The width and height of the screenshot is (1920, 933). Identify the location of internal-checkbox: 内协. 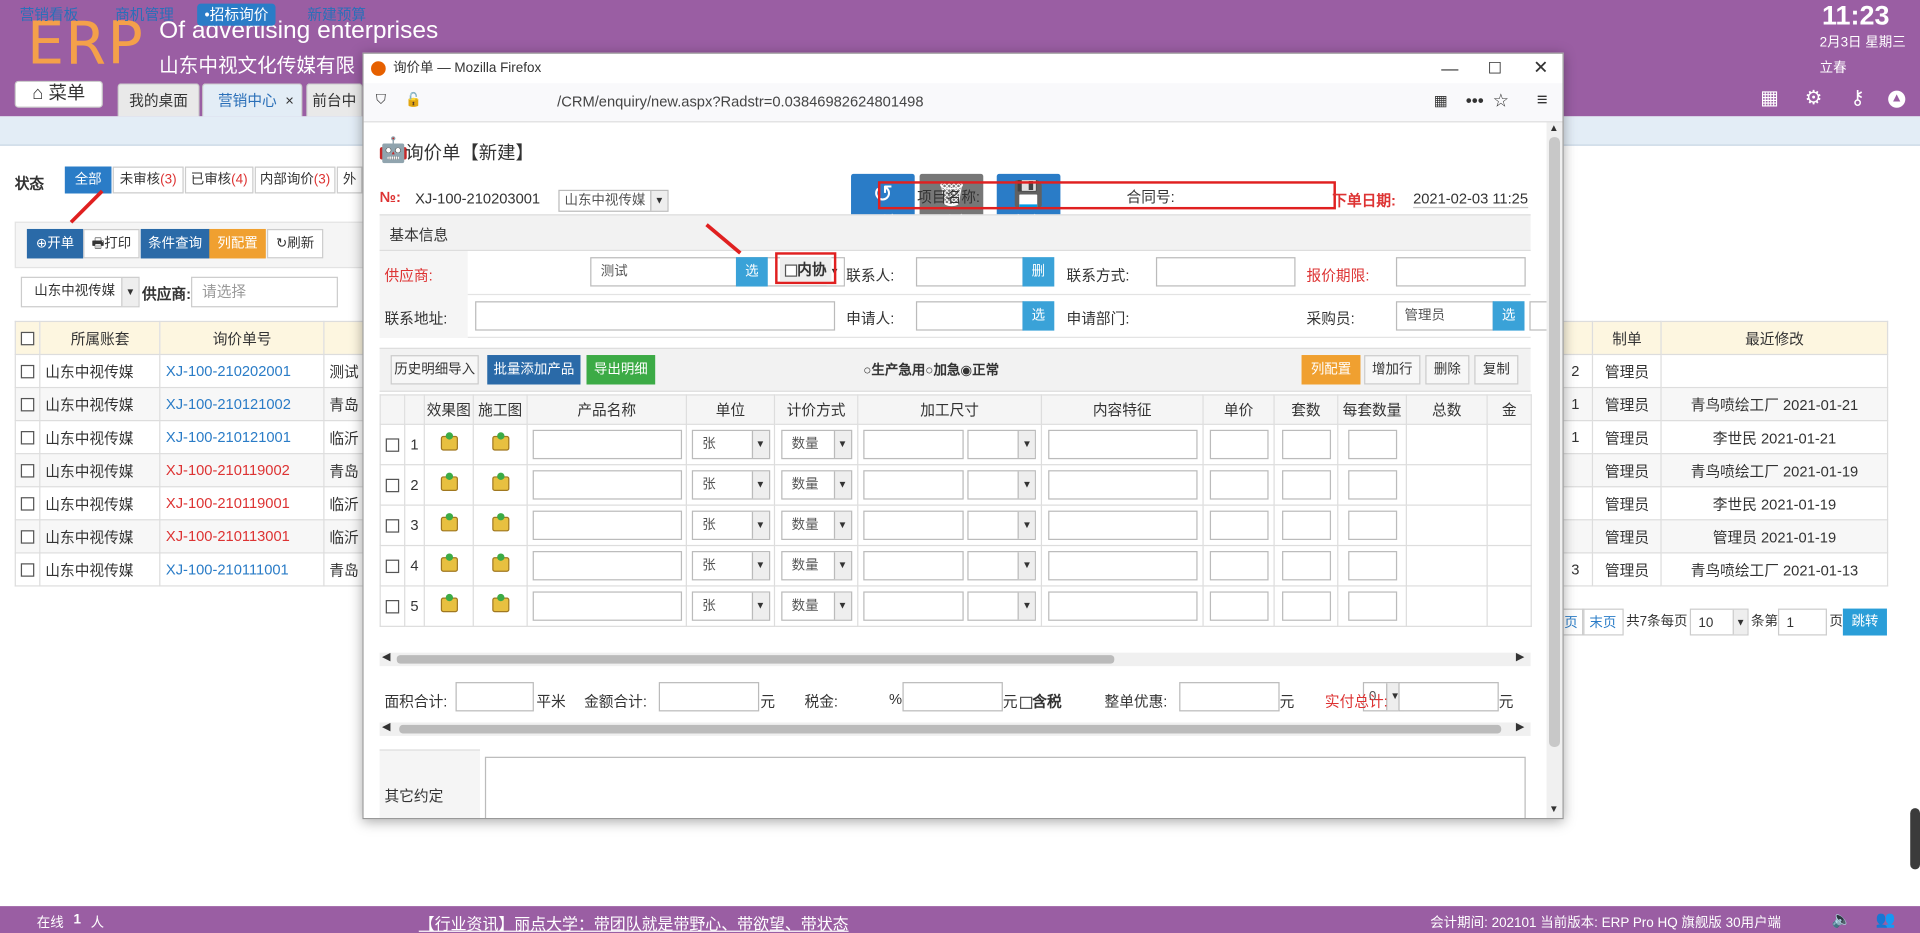
(806, 269).